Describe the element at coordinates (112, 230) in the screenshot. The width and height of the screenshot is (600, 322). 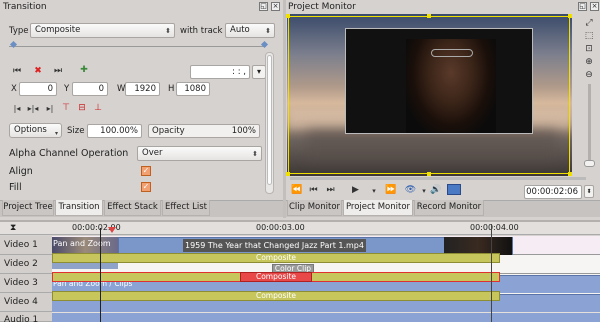
I see `playhead-icon` at that location.